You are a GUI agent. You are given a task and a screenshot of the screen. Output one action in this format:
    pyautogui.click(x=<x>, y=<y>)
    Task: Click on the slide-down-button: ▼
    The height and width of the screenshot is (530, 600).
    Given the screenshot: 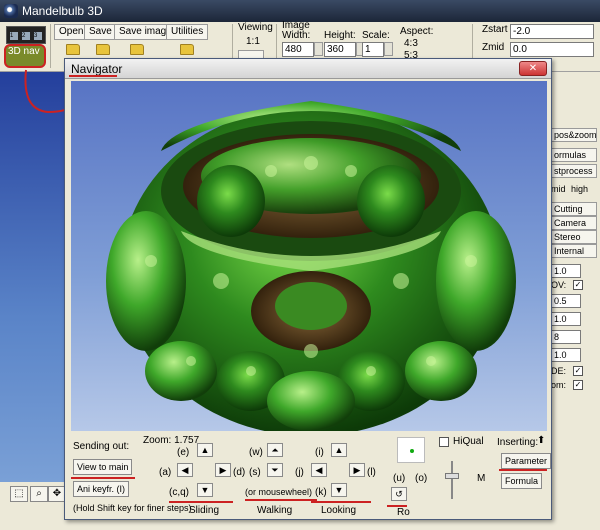 What is the action you would take?
    pyautogui.click(x=205, y=490)
    